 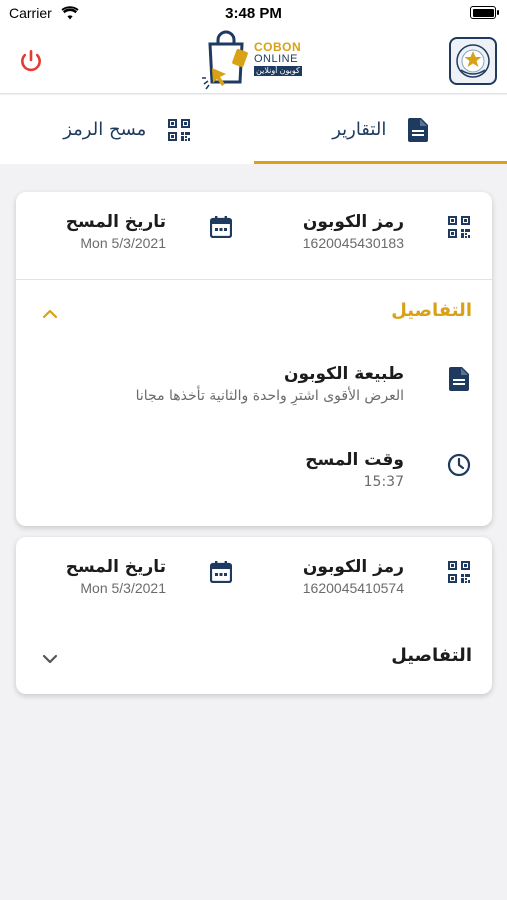 I want to click on emblem-icon, so click(x=473, y=61).